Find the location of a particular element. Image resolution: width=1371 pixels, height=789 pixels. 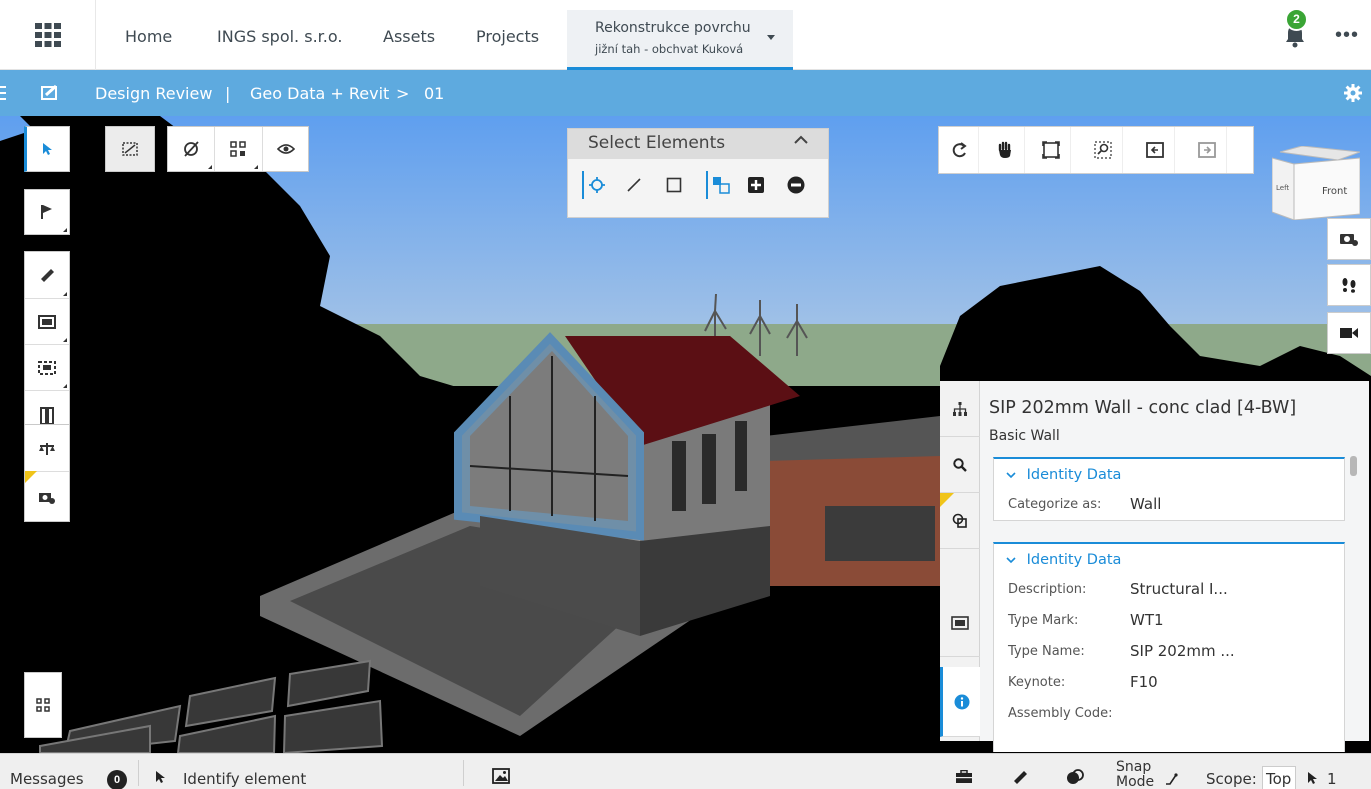

zoom-extents-button is located at coordinates (1051, 150).